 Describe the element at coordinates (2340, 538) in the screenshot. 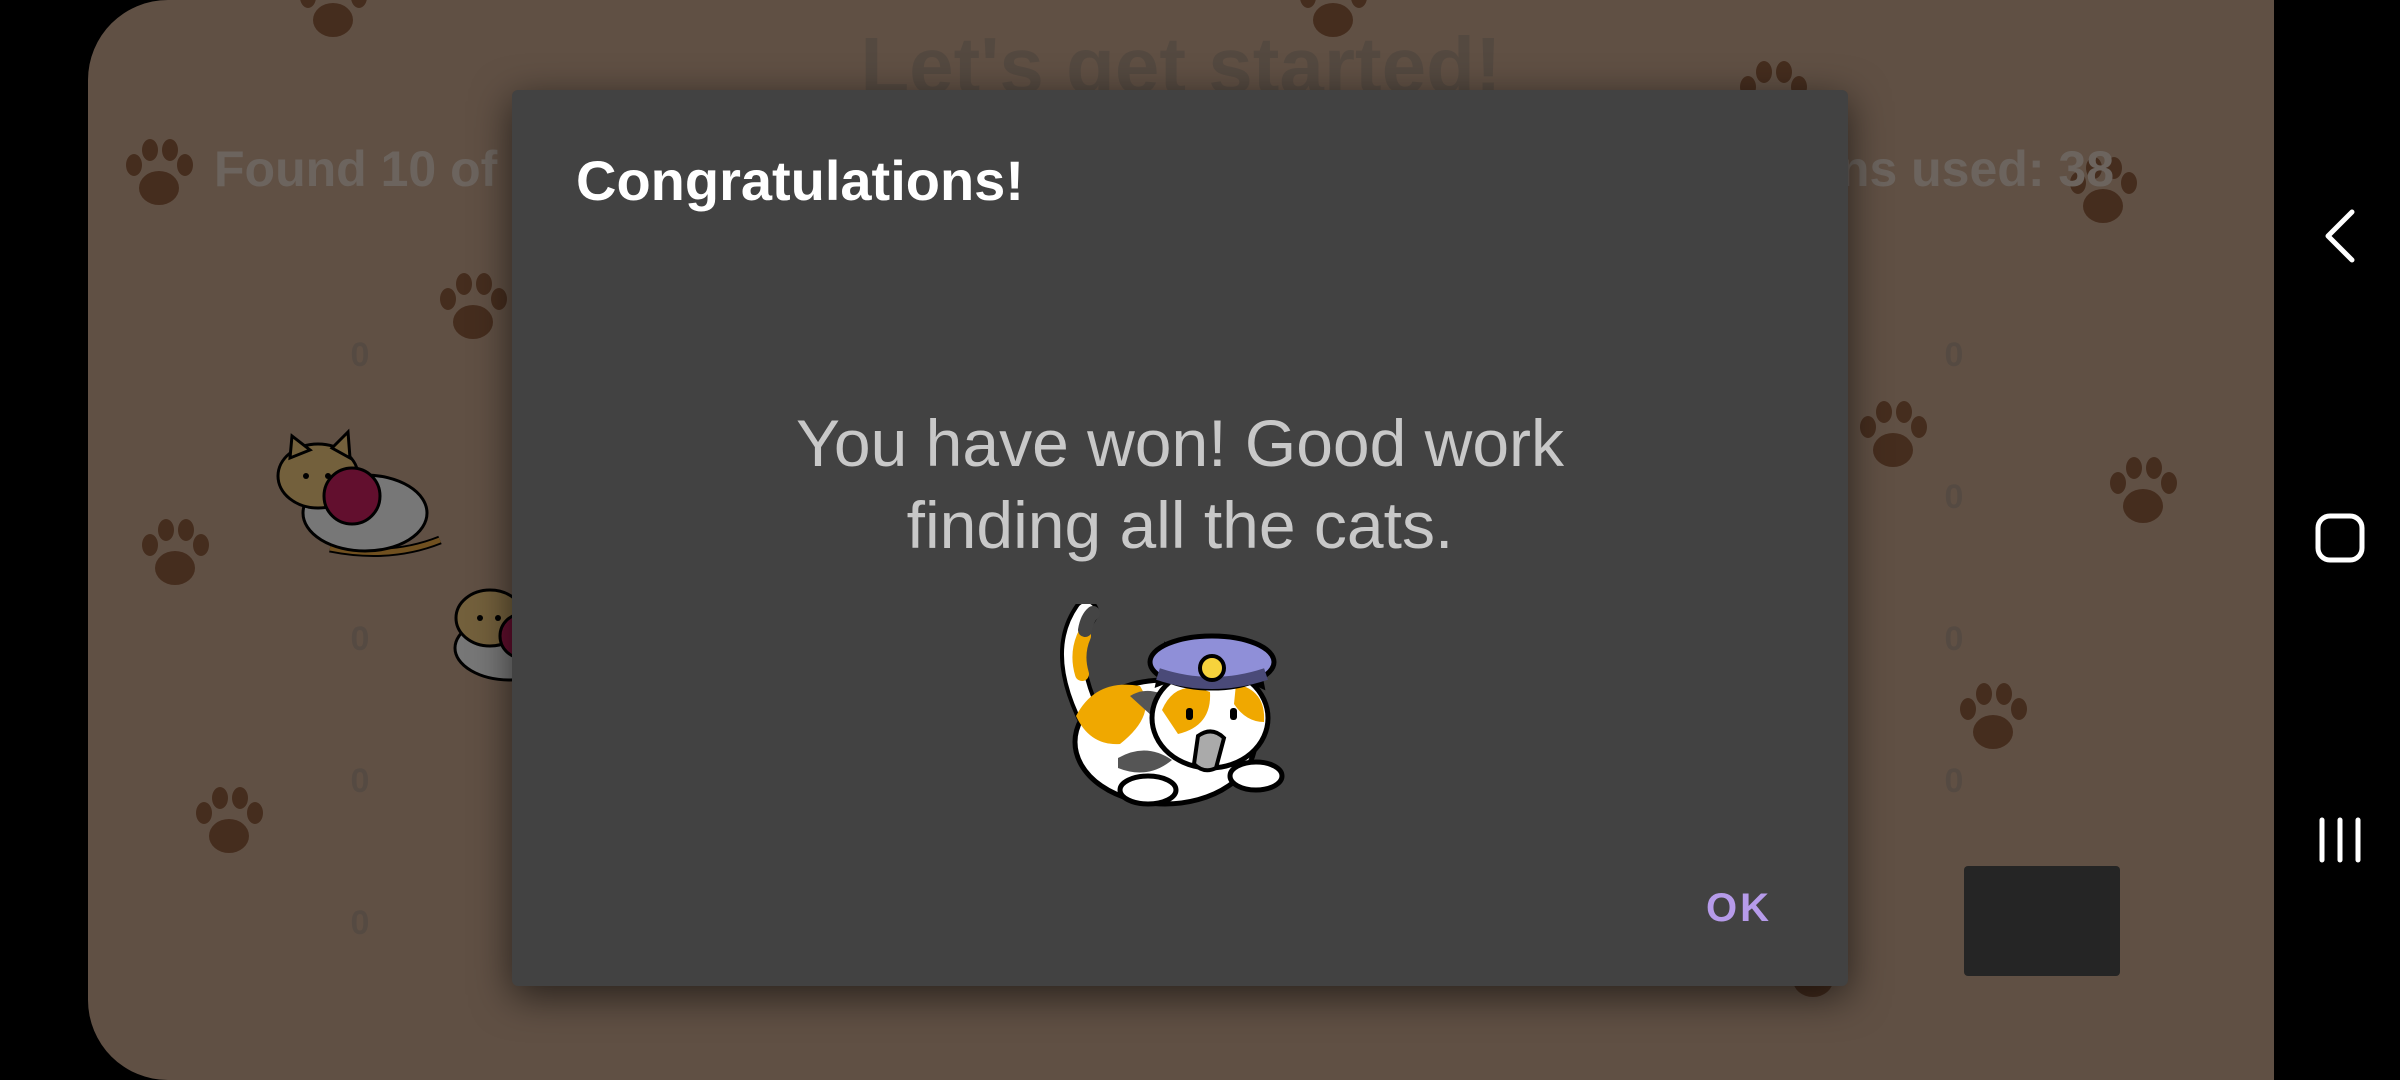

I see `home-icon` at that location.